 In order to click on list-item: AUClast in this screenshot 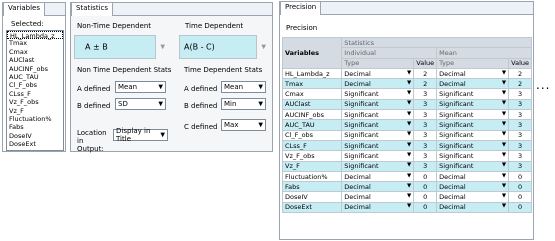, I will do `click(35, 60)`.